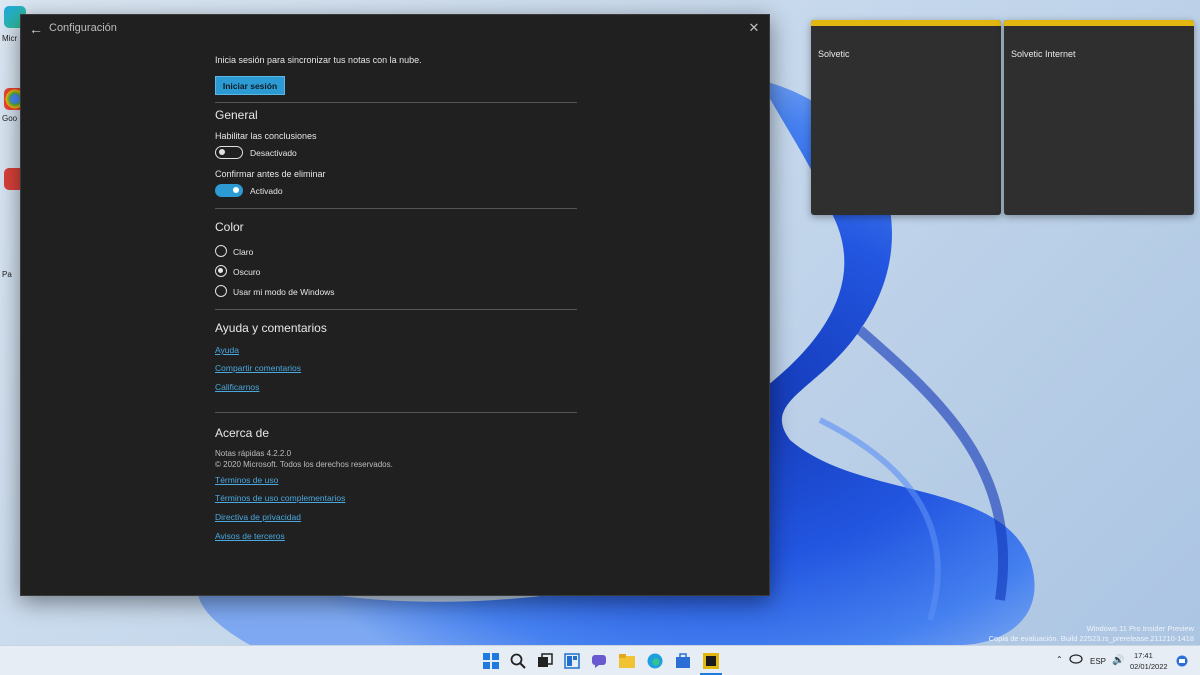  Describe the element at coordinates (683, 661) in the screenshot. I see `store-icon` at that location.